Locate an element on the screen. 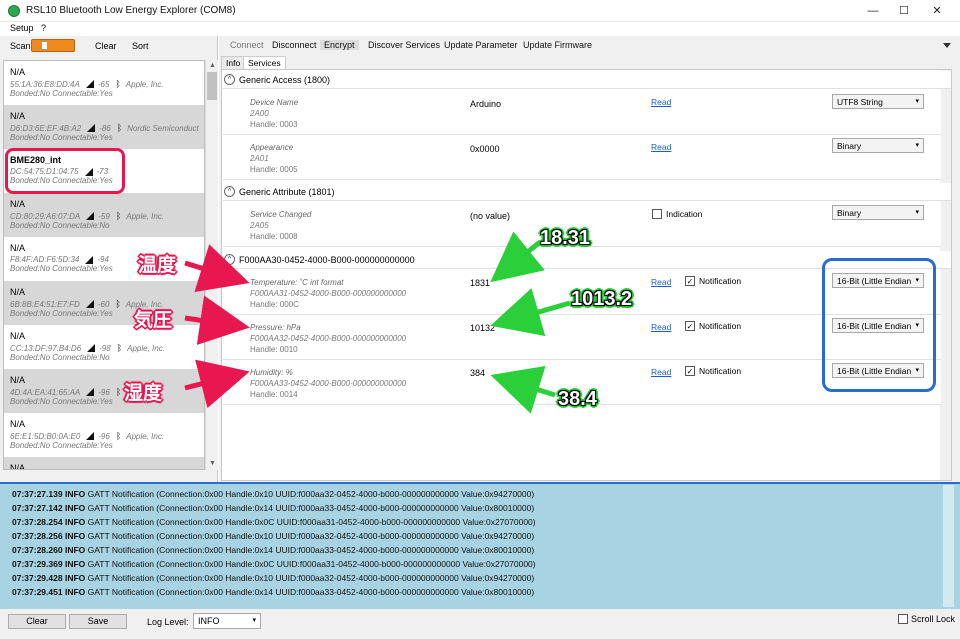 The height and width of the screenshot is (639, 960). tab-services: Services is located at coordinates (264, 62).